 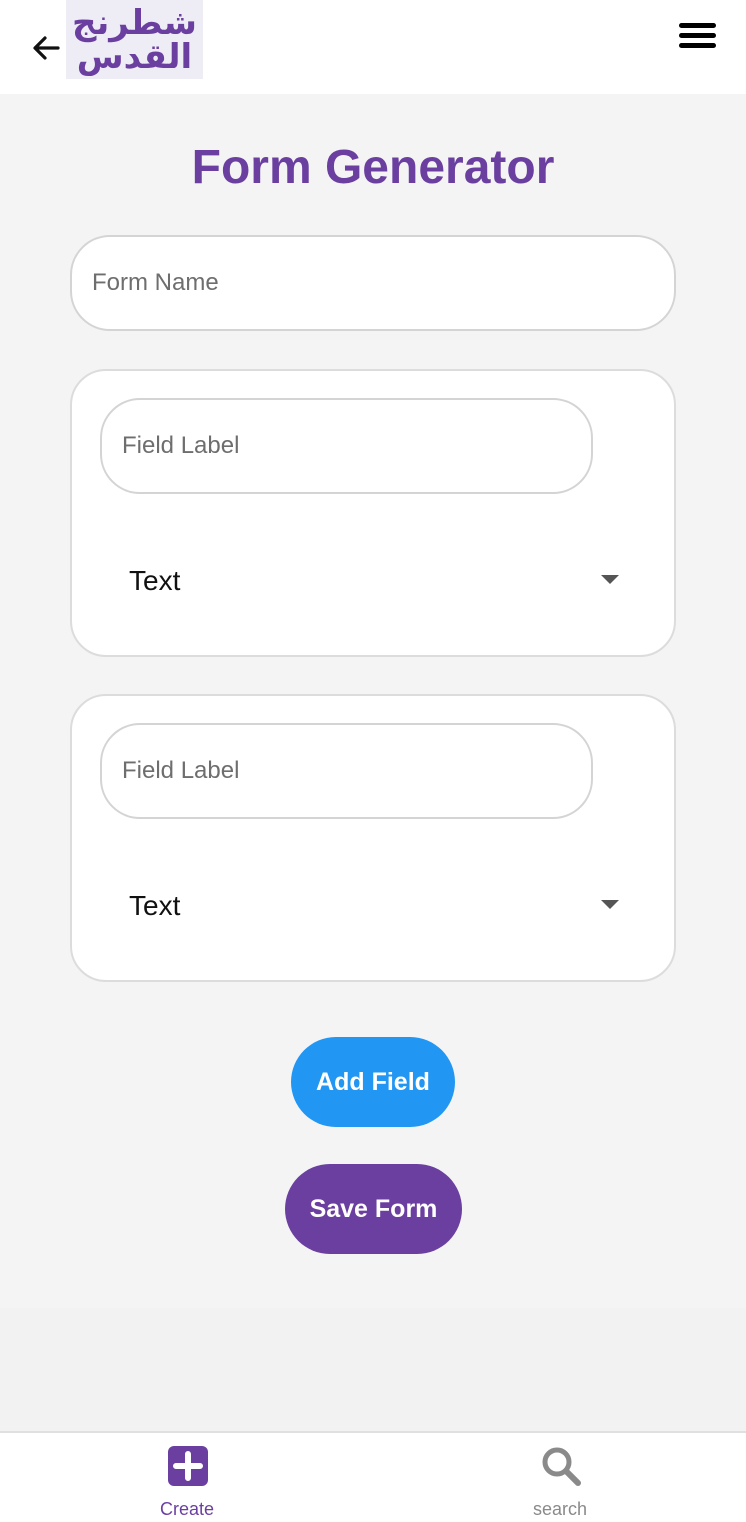 I want to click on logo-text-line1: شطرنج, so click(x=134, y=22).